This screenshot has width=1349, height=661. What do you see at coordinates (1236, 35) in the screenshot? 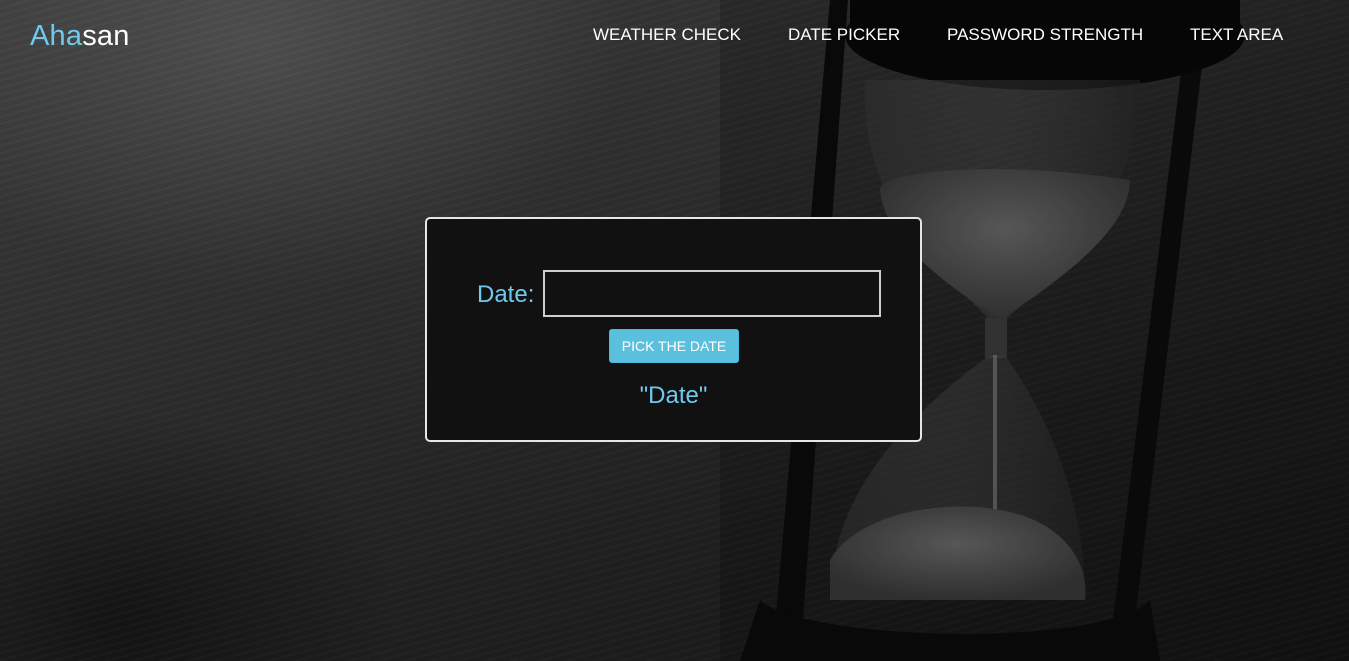
I see `nav-item-text-area: TEXT AREA` at bounding box center [1236, 35].